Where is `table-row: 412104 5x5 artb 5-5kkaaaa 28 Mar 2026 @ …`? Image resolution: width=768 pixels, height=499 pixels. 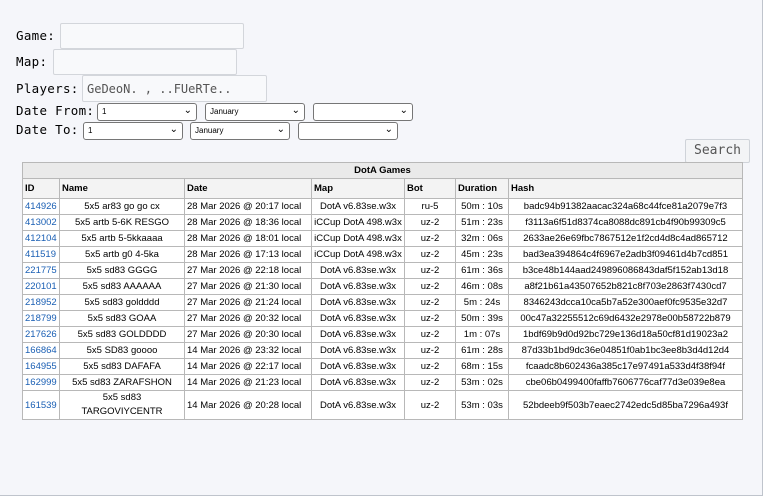 table-row: 412104 5x5 artb 5-5kkaaaa 28 Mar 2026 @ … is located at coordinates (382, 238).